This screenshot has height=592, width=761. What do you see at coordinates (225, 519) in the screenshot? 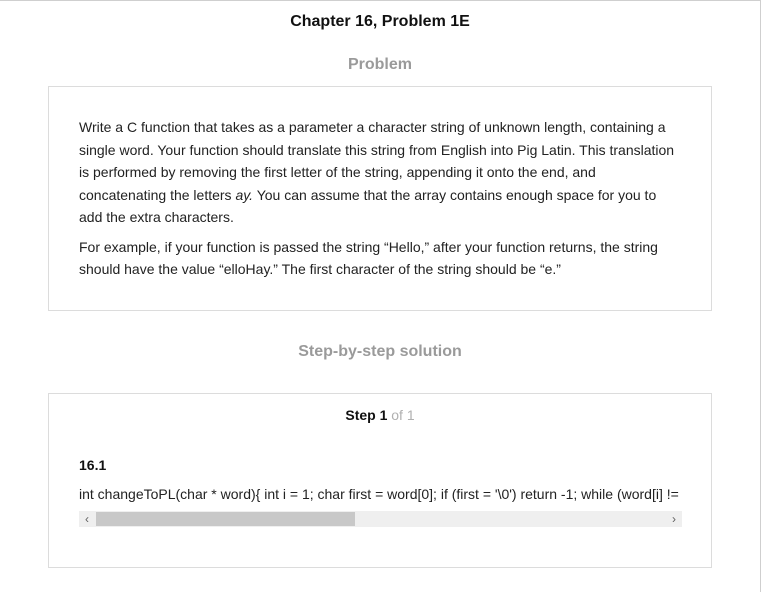
I see `scrollbar-thumb` at bounding box center [225, 519].